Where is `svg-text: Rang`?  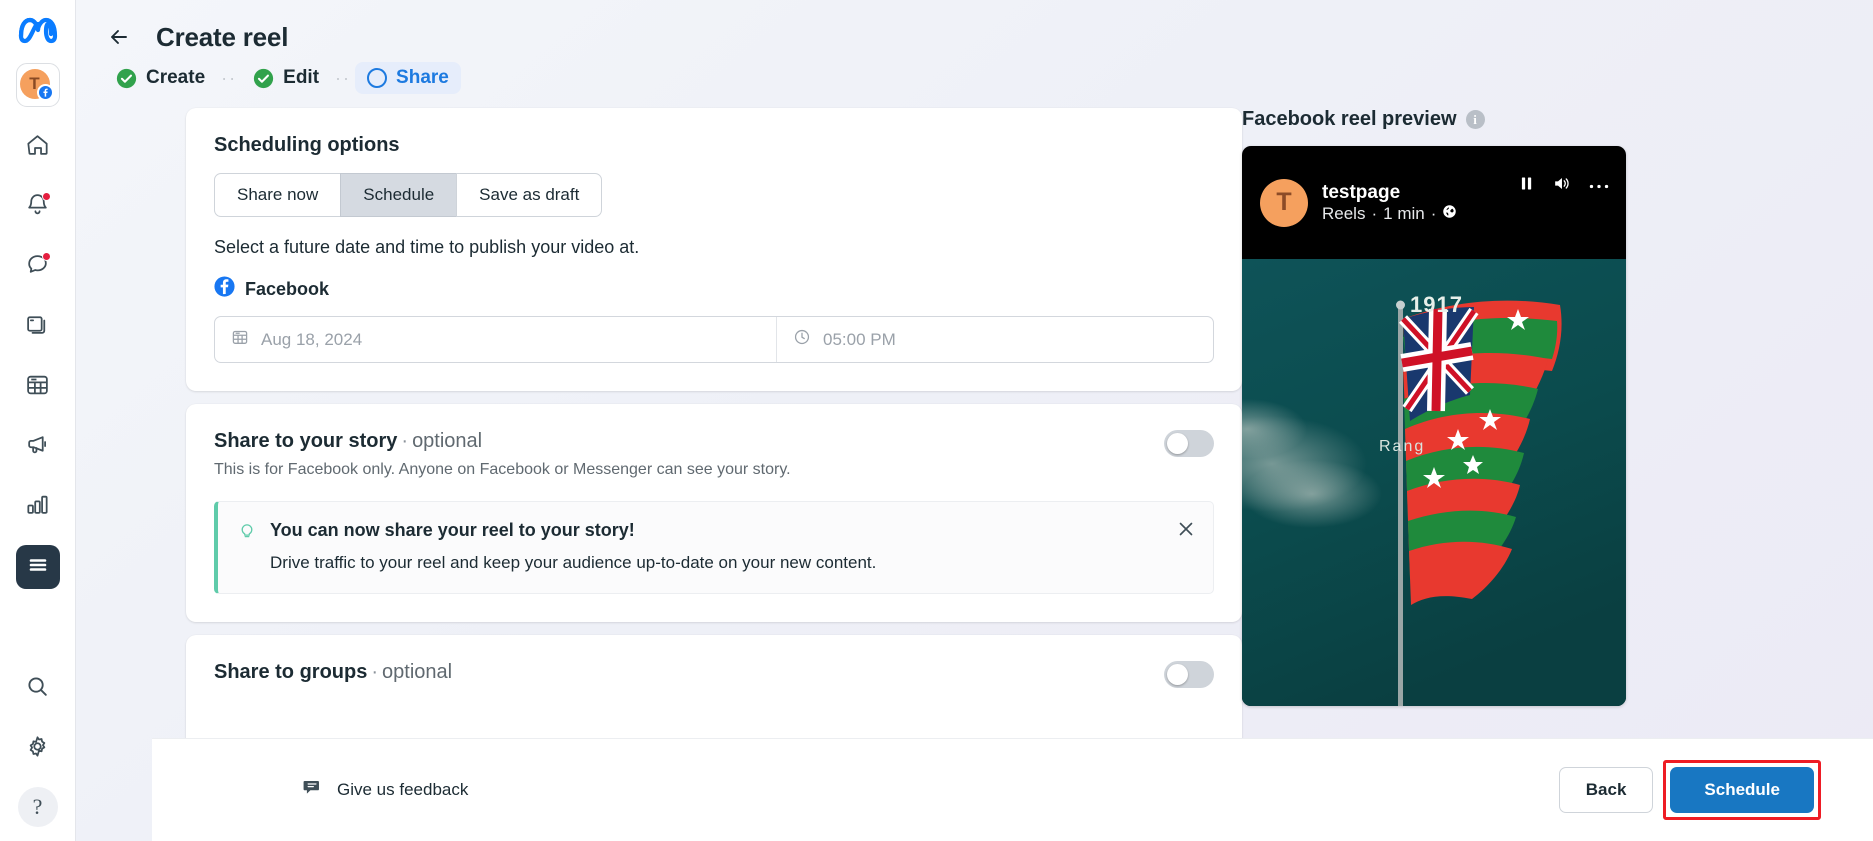 svg-text: Rang is located at coordinates (1402, 446).